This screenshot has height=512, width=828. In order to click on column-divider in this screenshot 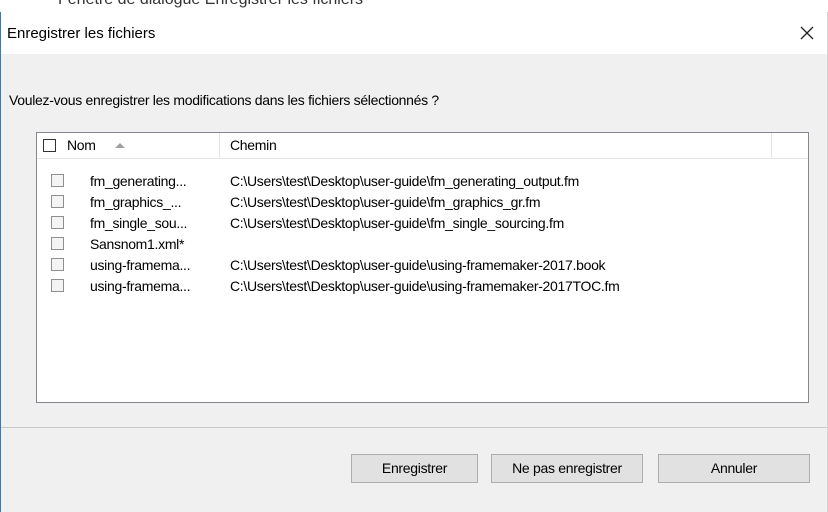, I will do `click(771, 145)`.